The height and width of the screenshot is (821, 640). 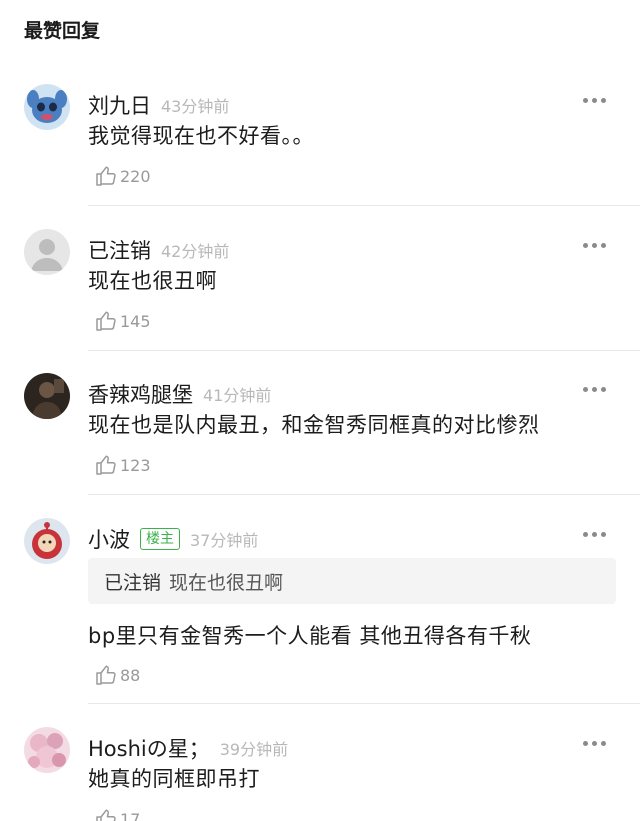 I want to click on like-button: 145, so click(x=122, y=321).